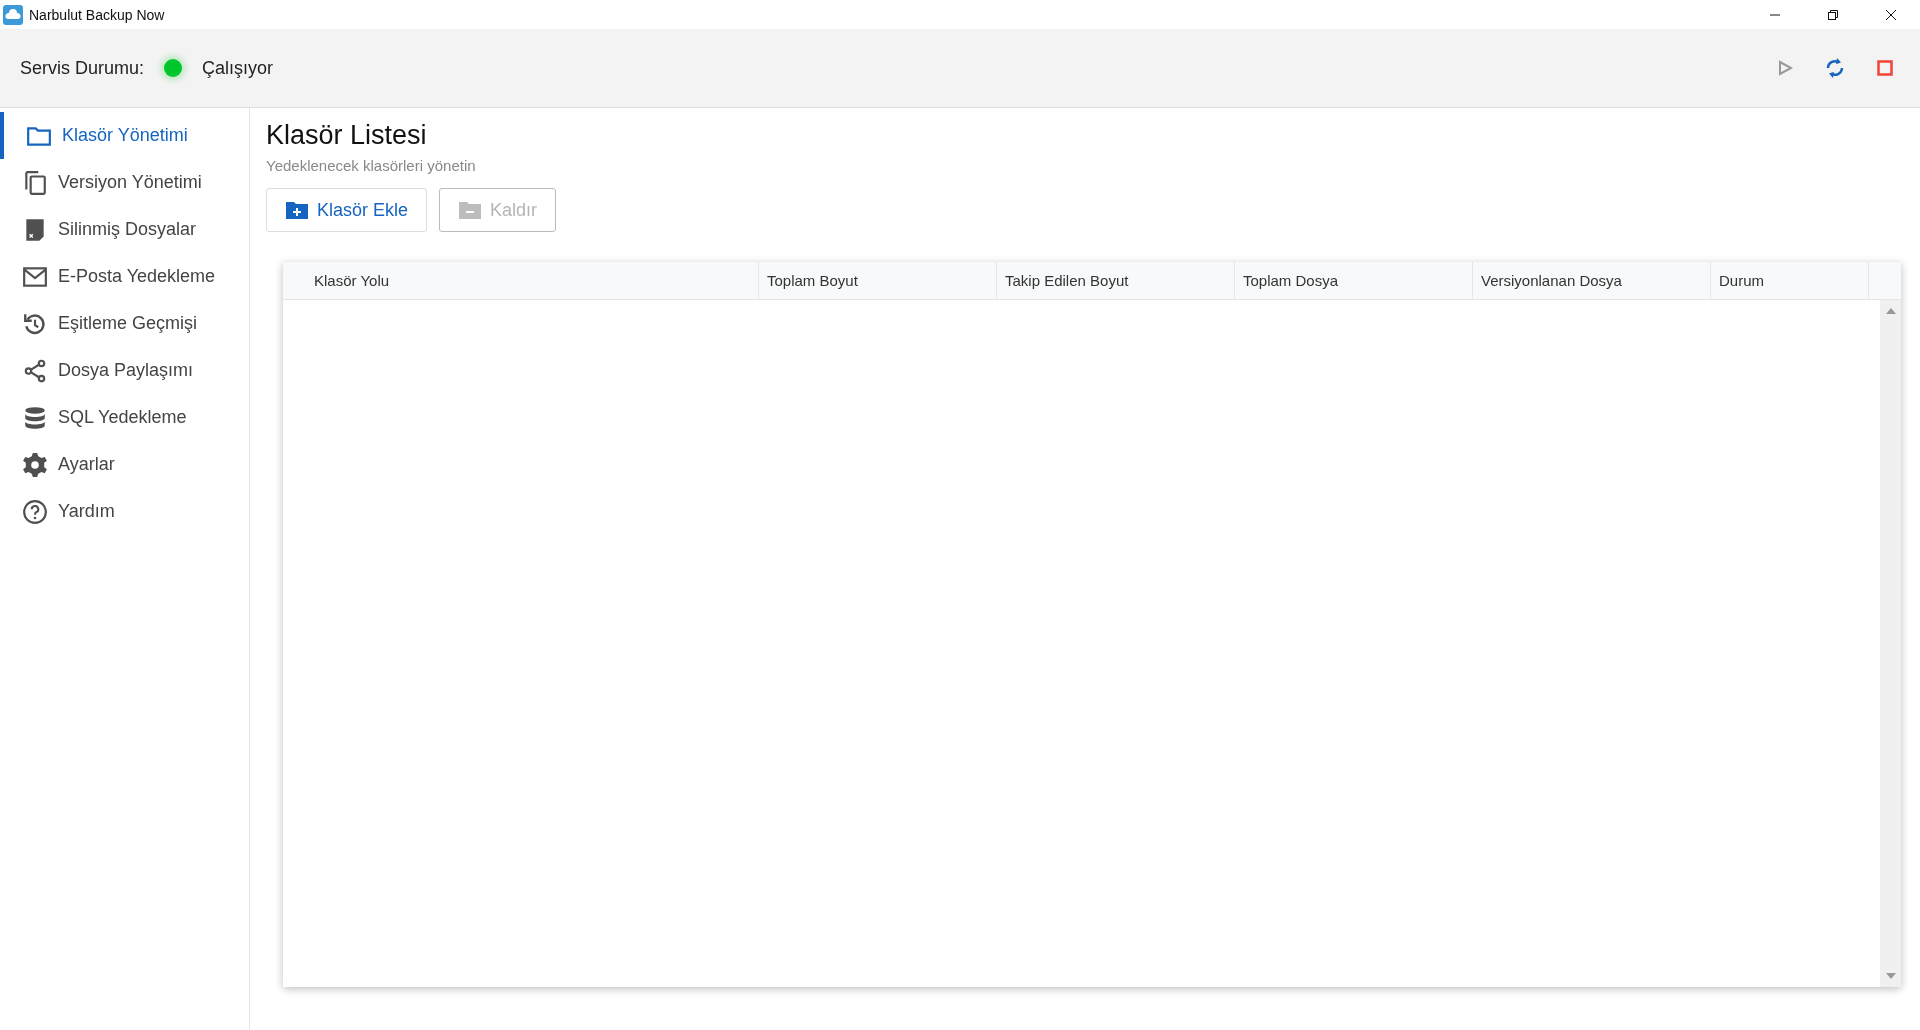  What do you see at coordinates (1592, 280) in the screenshot?
I see `column-header: Versiyonlanan Dosya` at bounding box center [1592, 280].